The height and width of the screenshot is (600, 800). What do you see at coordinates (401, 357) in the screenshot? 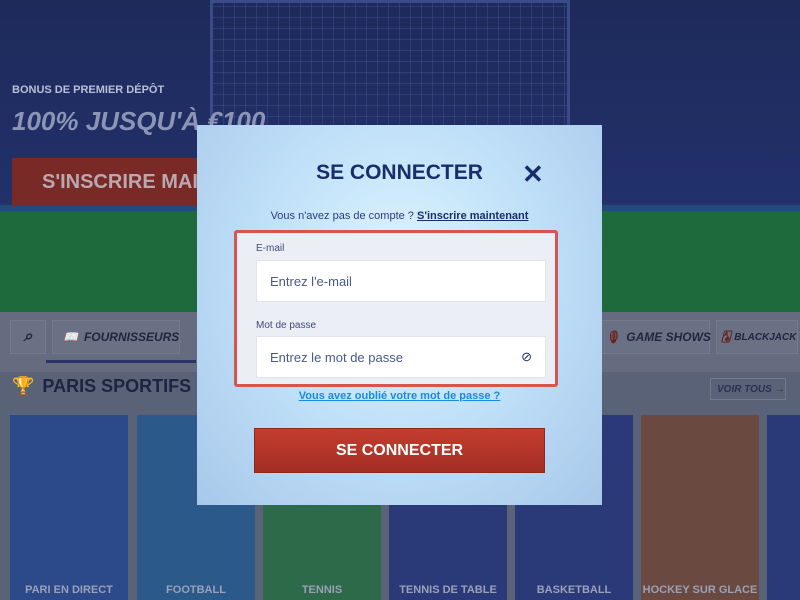
I see `password-field: Entrez le mot de passe ⊘` at bounding box center [401, 357].